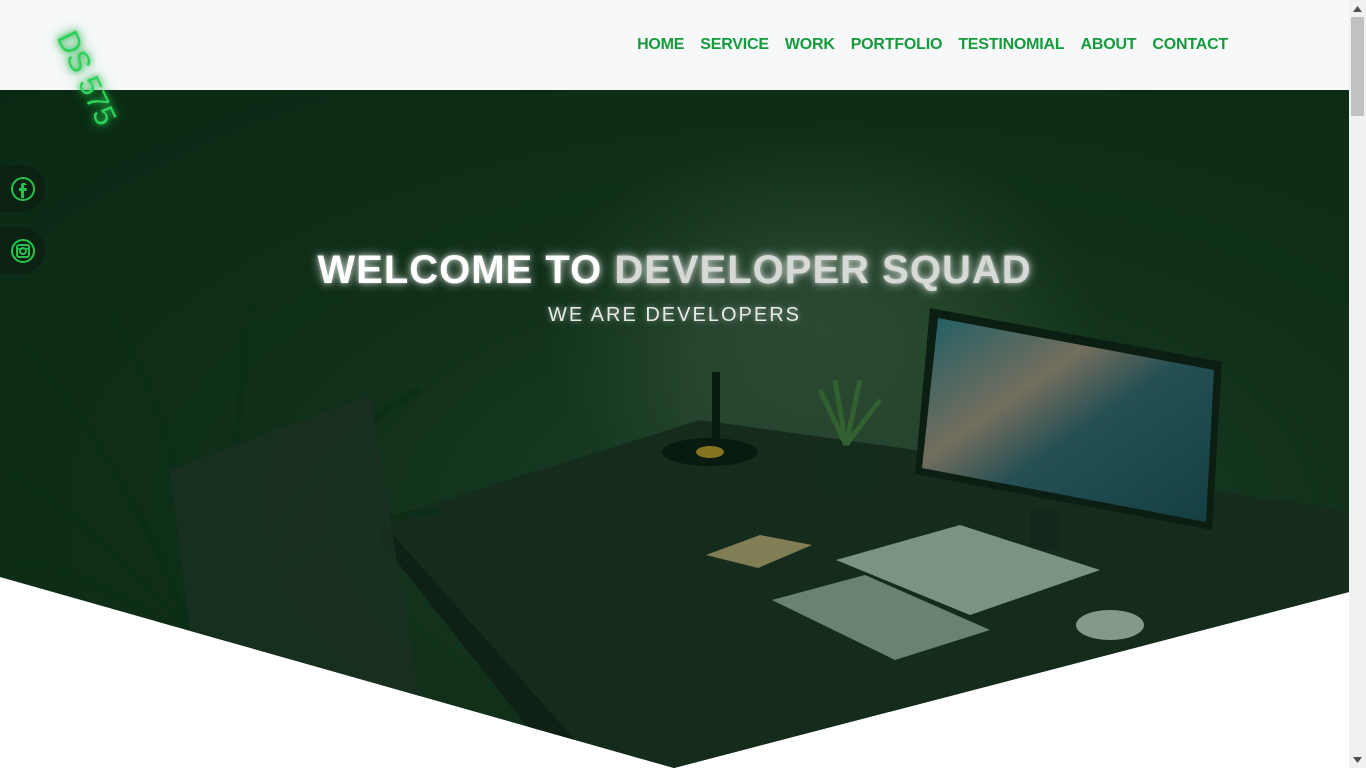  I want to click on scrollbar-thumb, so click(1357, 66).